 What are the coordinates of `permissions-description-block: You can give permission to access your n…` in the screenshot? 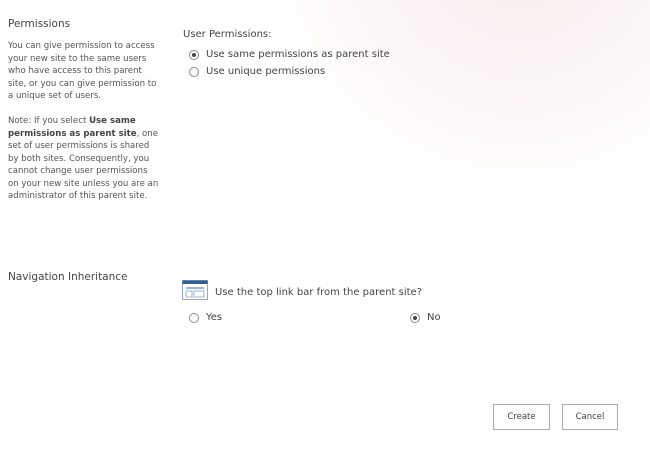 It's located at (84, 121).